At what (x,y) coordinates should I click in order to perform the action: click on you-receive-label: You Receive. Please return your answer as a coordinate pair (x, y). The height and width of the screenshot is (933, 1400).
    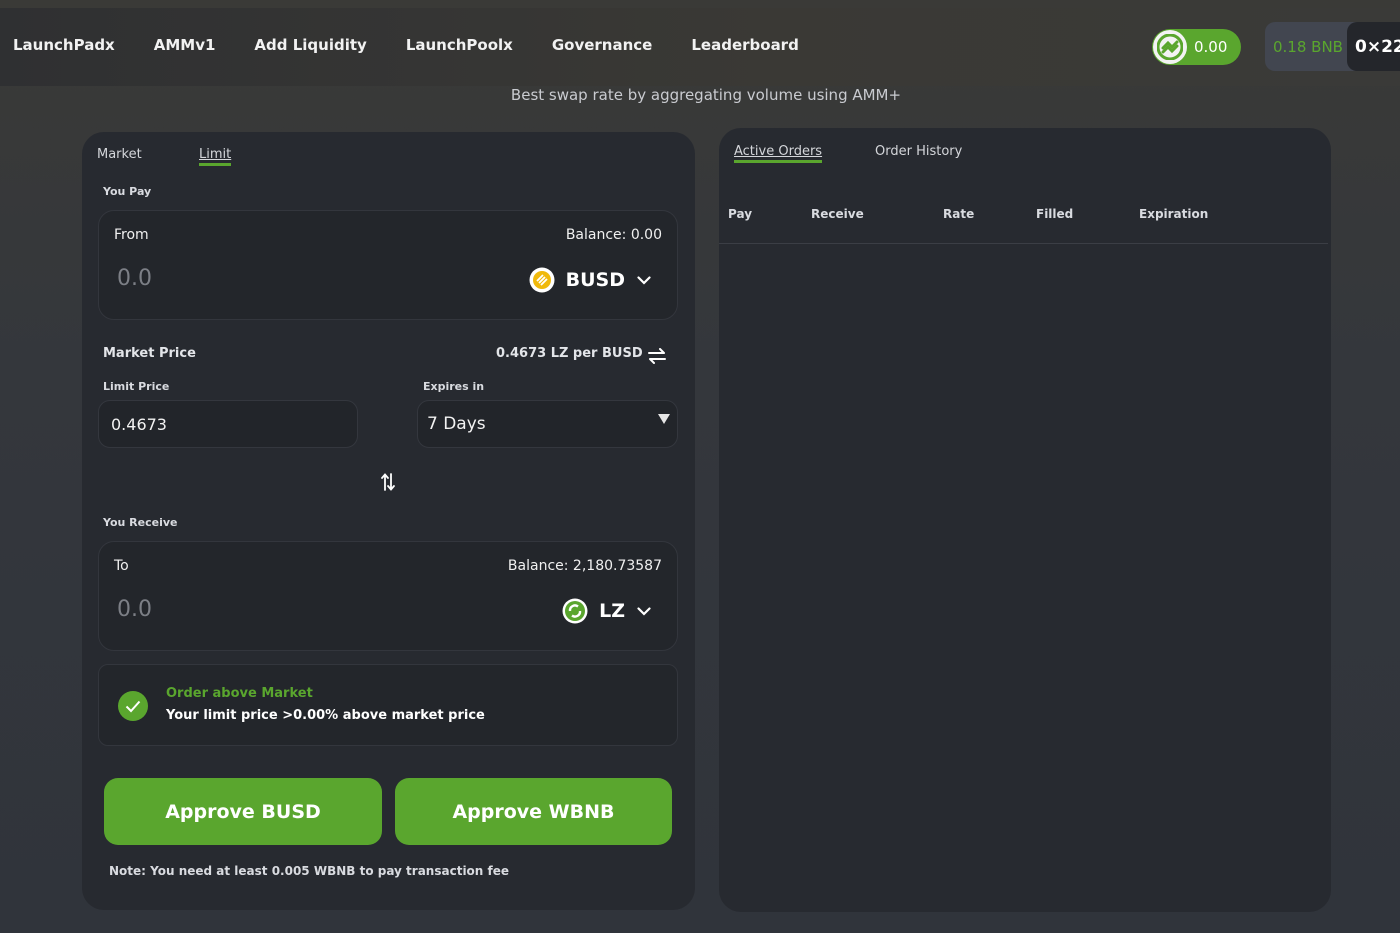
    Looking at the image, I should click on (140, 522).